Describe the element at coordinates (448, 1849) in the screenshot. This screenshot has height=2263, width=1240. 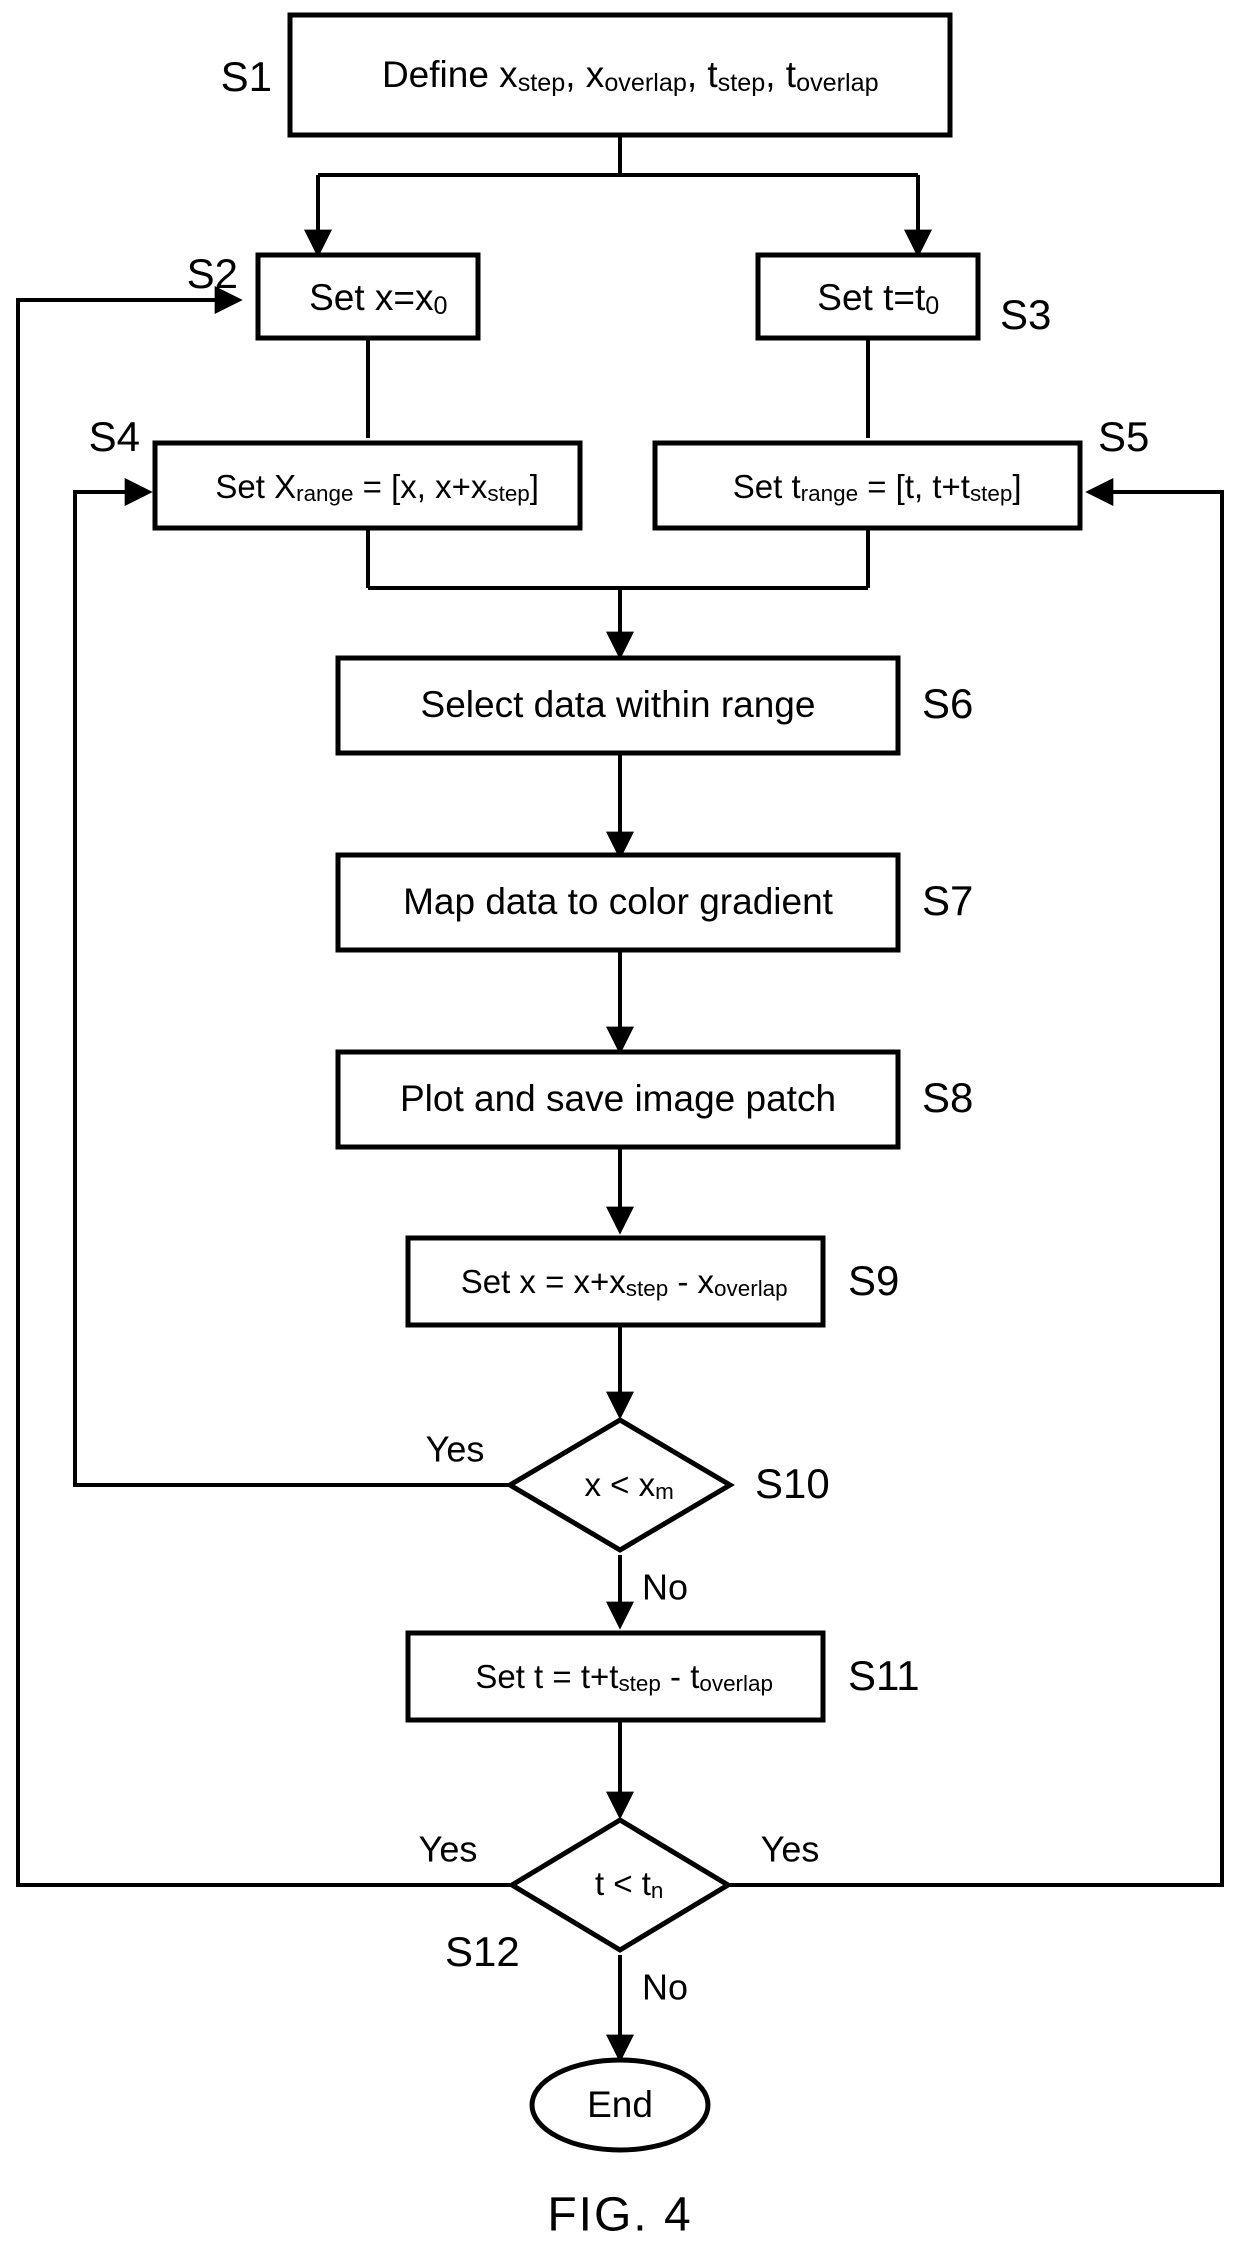
I see `edge-label-s12-yes-left: Yes` at that location.